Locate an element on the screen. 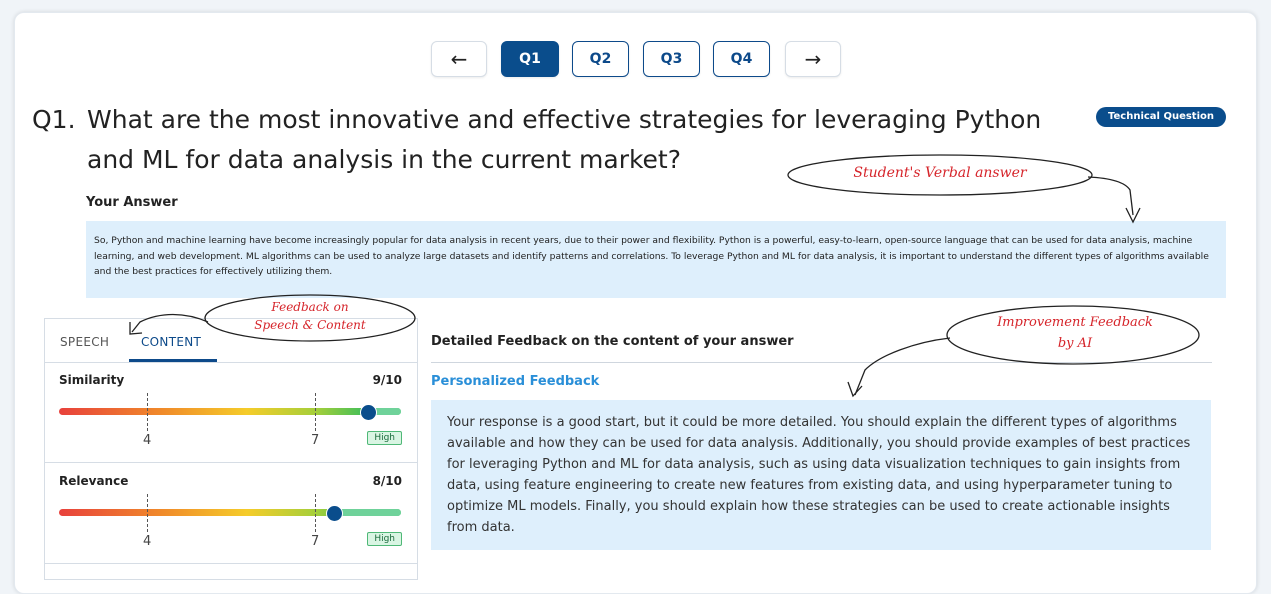 The image size is (1271, 594). annotation-speech-content-line1: Feedback on is located at coordinates (310, 307).